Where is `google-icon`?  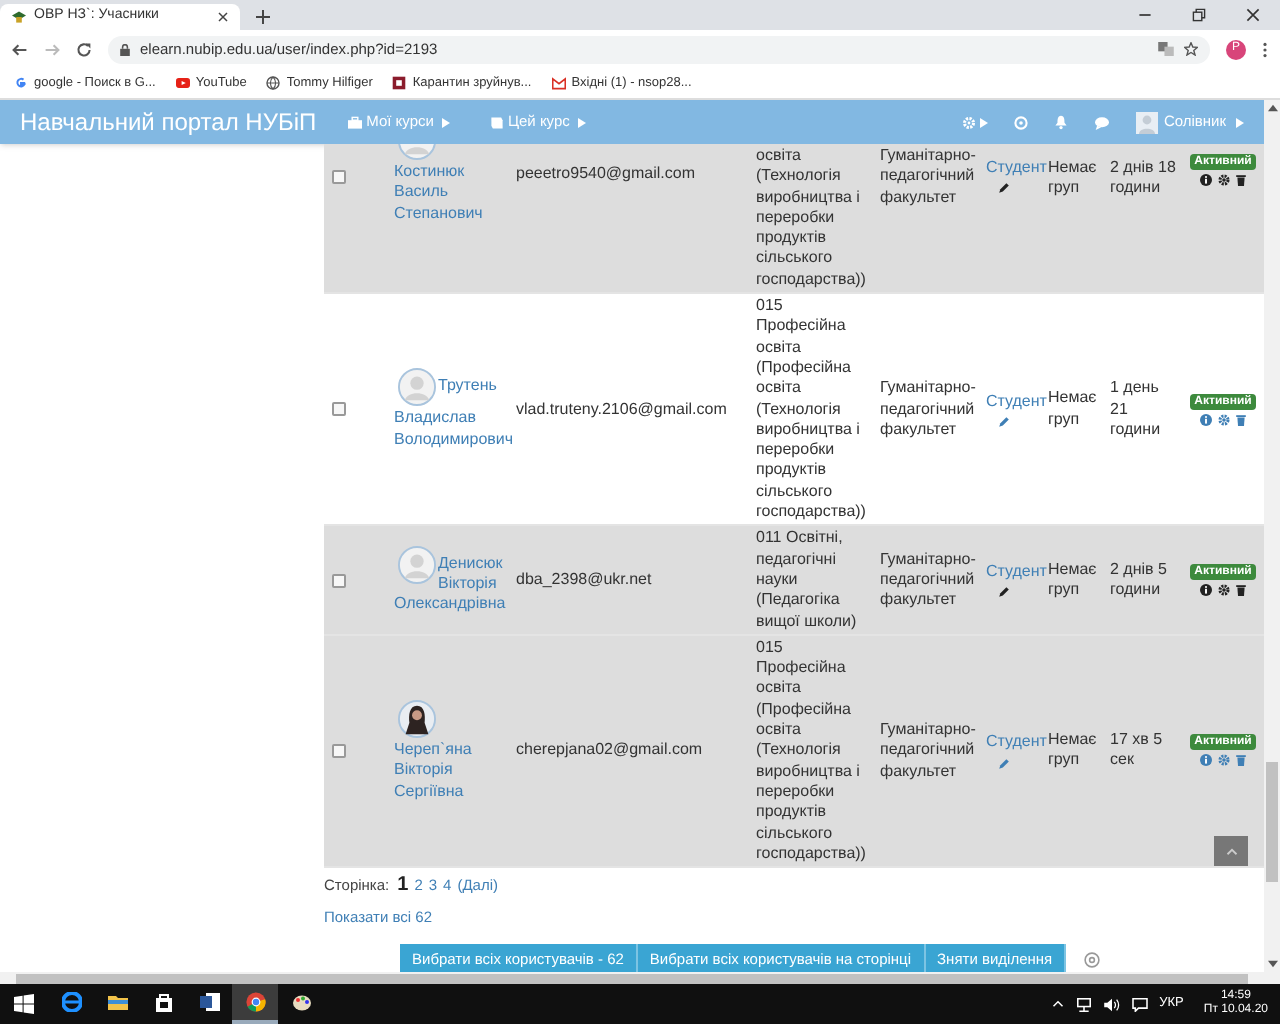
google-icon is located at coordinates (21, 83).